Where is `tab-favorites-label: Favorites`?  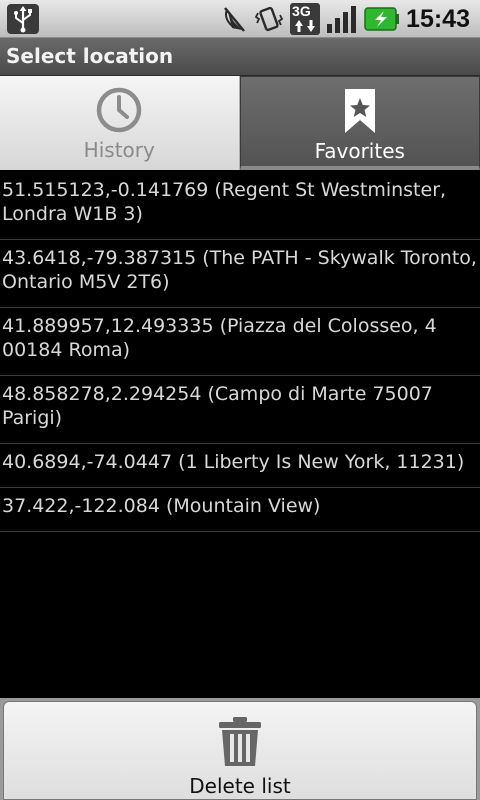
tab-favorites-label: Favorites is located at coordinates (359, 151).